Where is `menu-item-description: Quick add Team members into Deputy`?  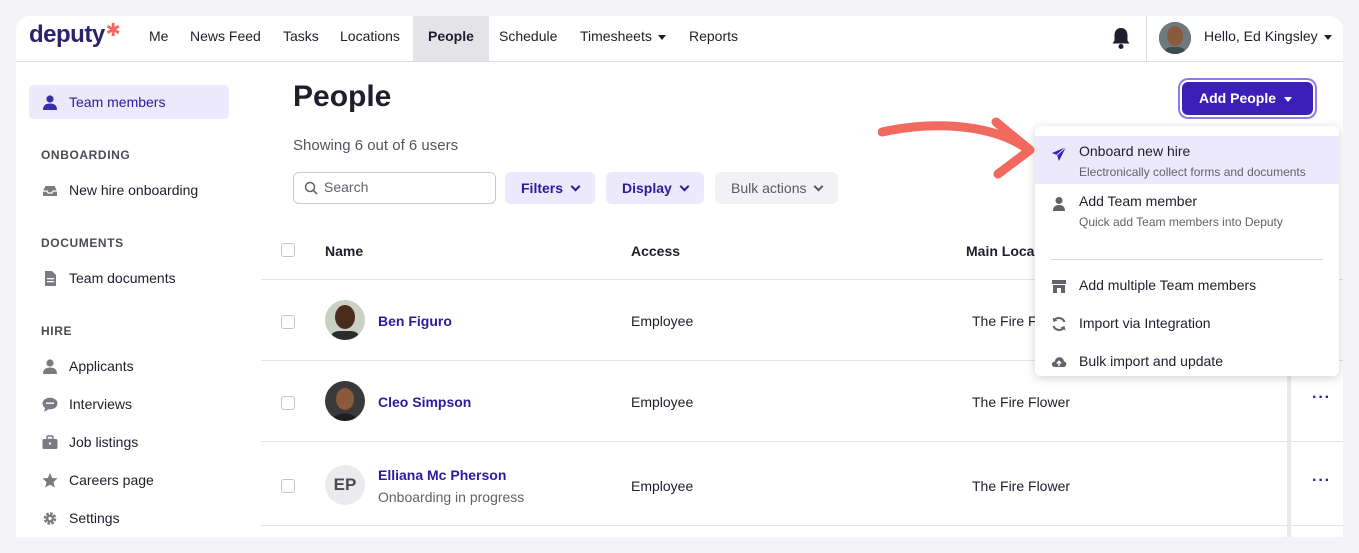 menu-item-description: Quick add Team members into Deputy is located at coordinates (1181, 222).